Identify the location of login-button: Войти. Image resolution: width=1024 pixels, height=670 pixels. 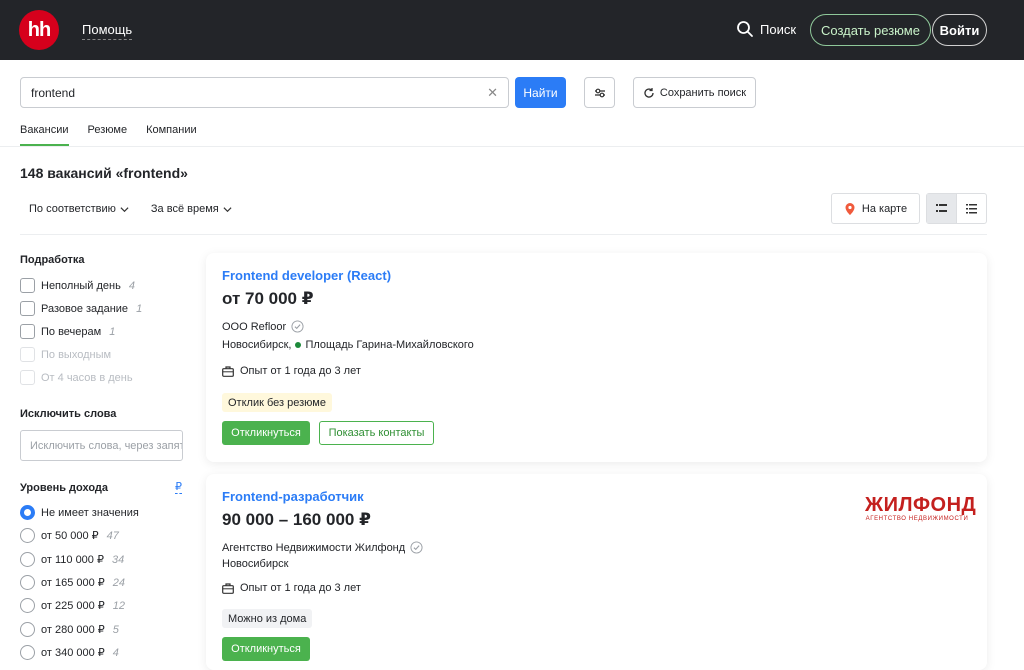
(959, 30).